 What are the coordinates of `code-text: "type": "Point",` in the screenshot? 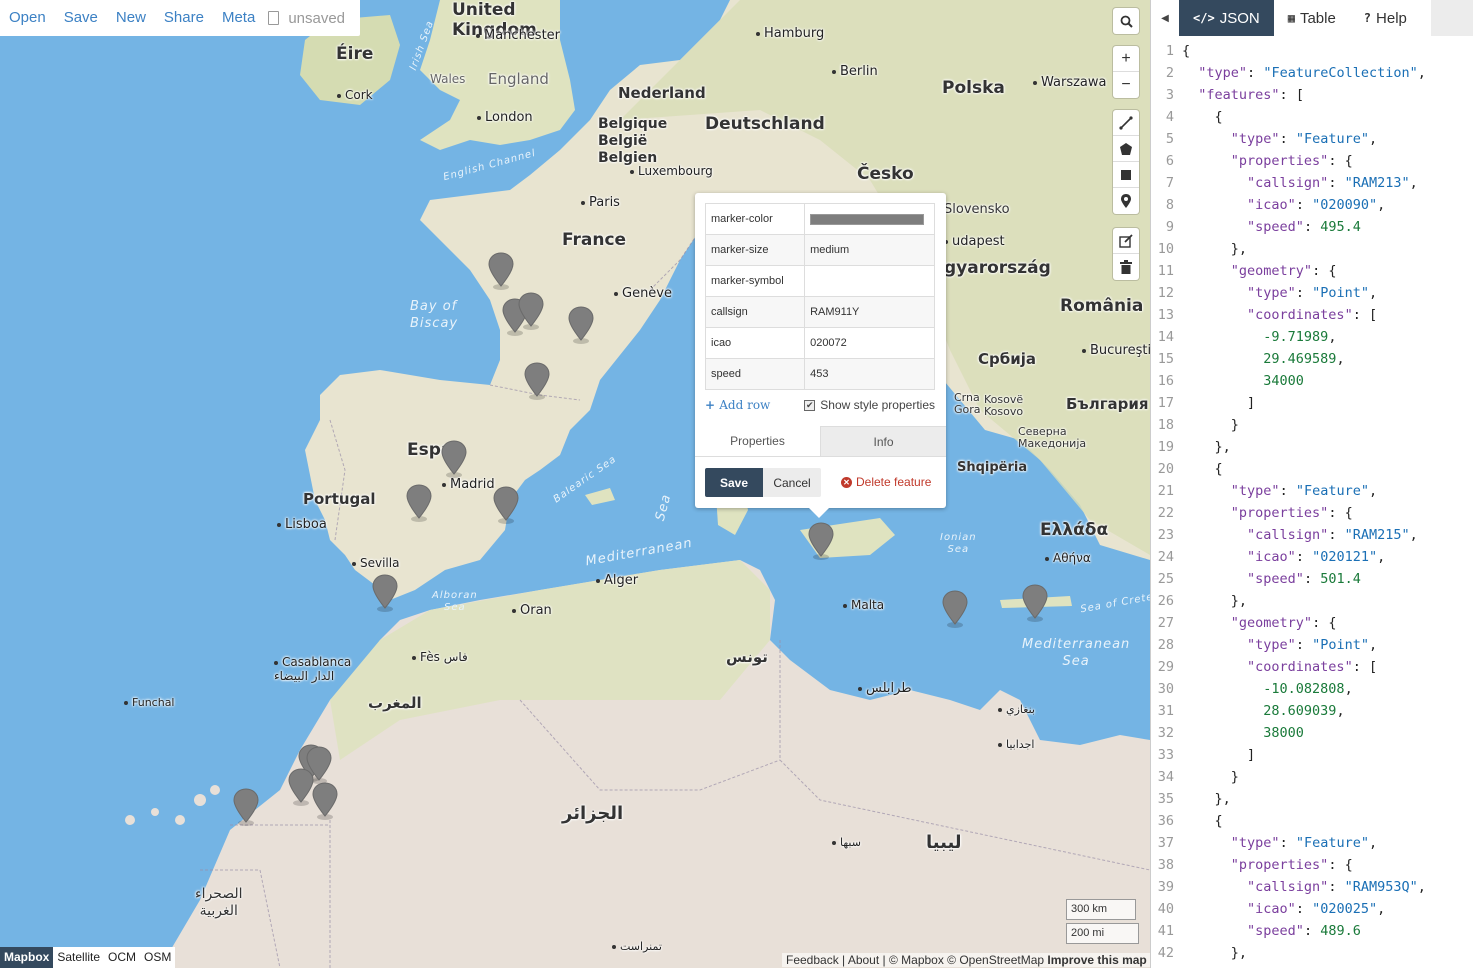 It's located at (1312, 293).